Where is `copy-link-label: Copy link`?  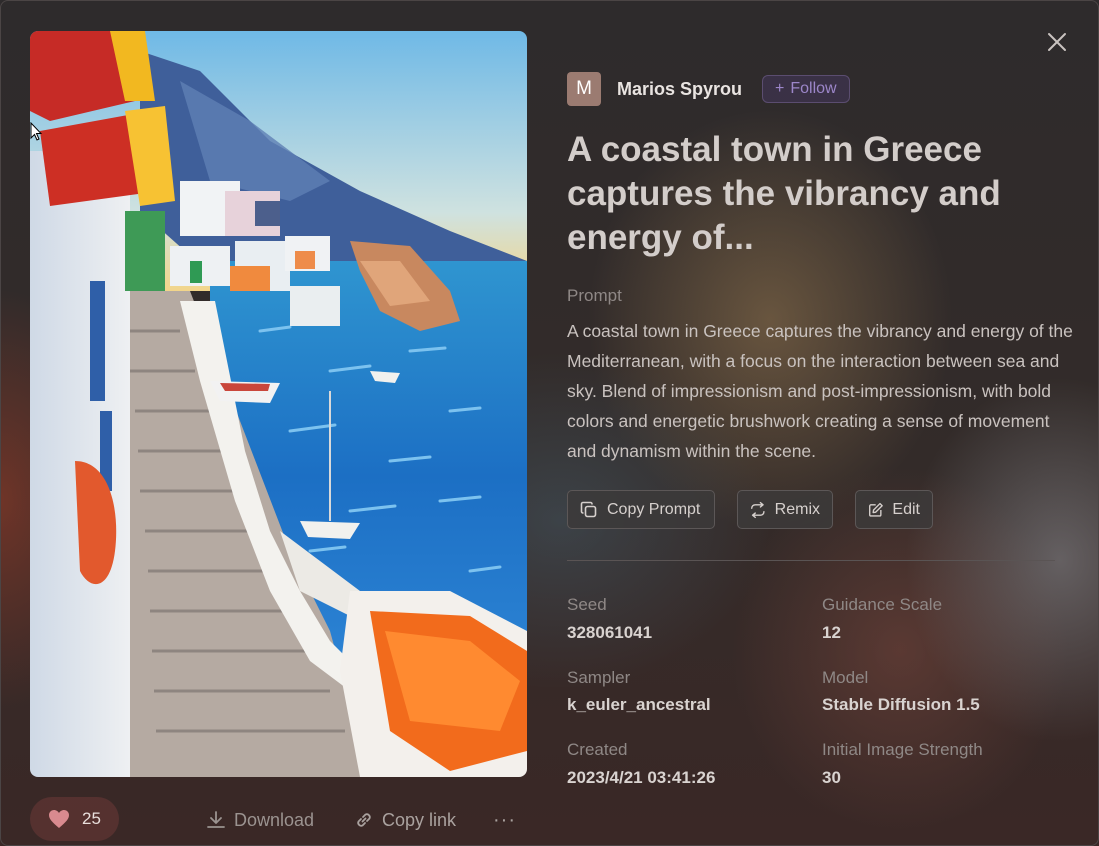
copy-link-label: Copy link is located at coordinates (419, 819).